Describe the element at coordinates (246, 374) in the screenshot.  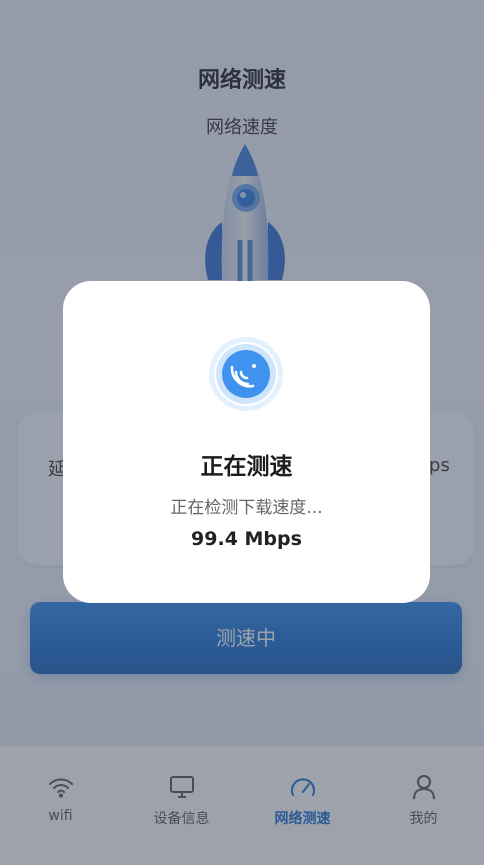
I see `signal-icon` at that location.